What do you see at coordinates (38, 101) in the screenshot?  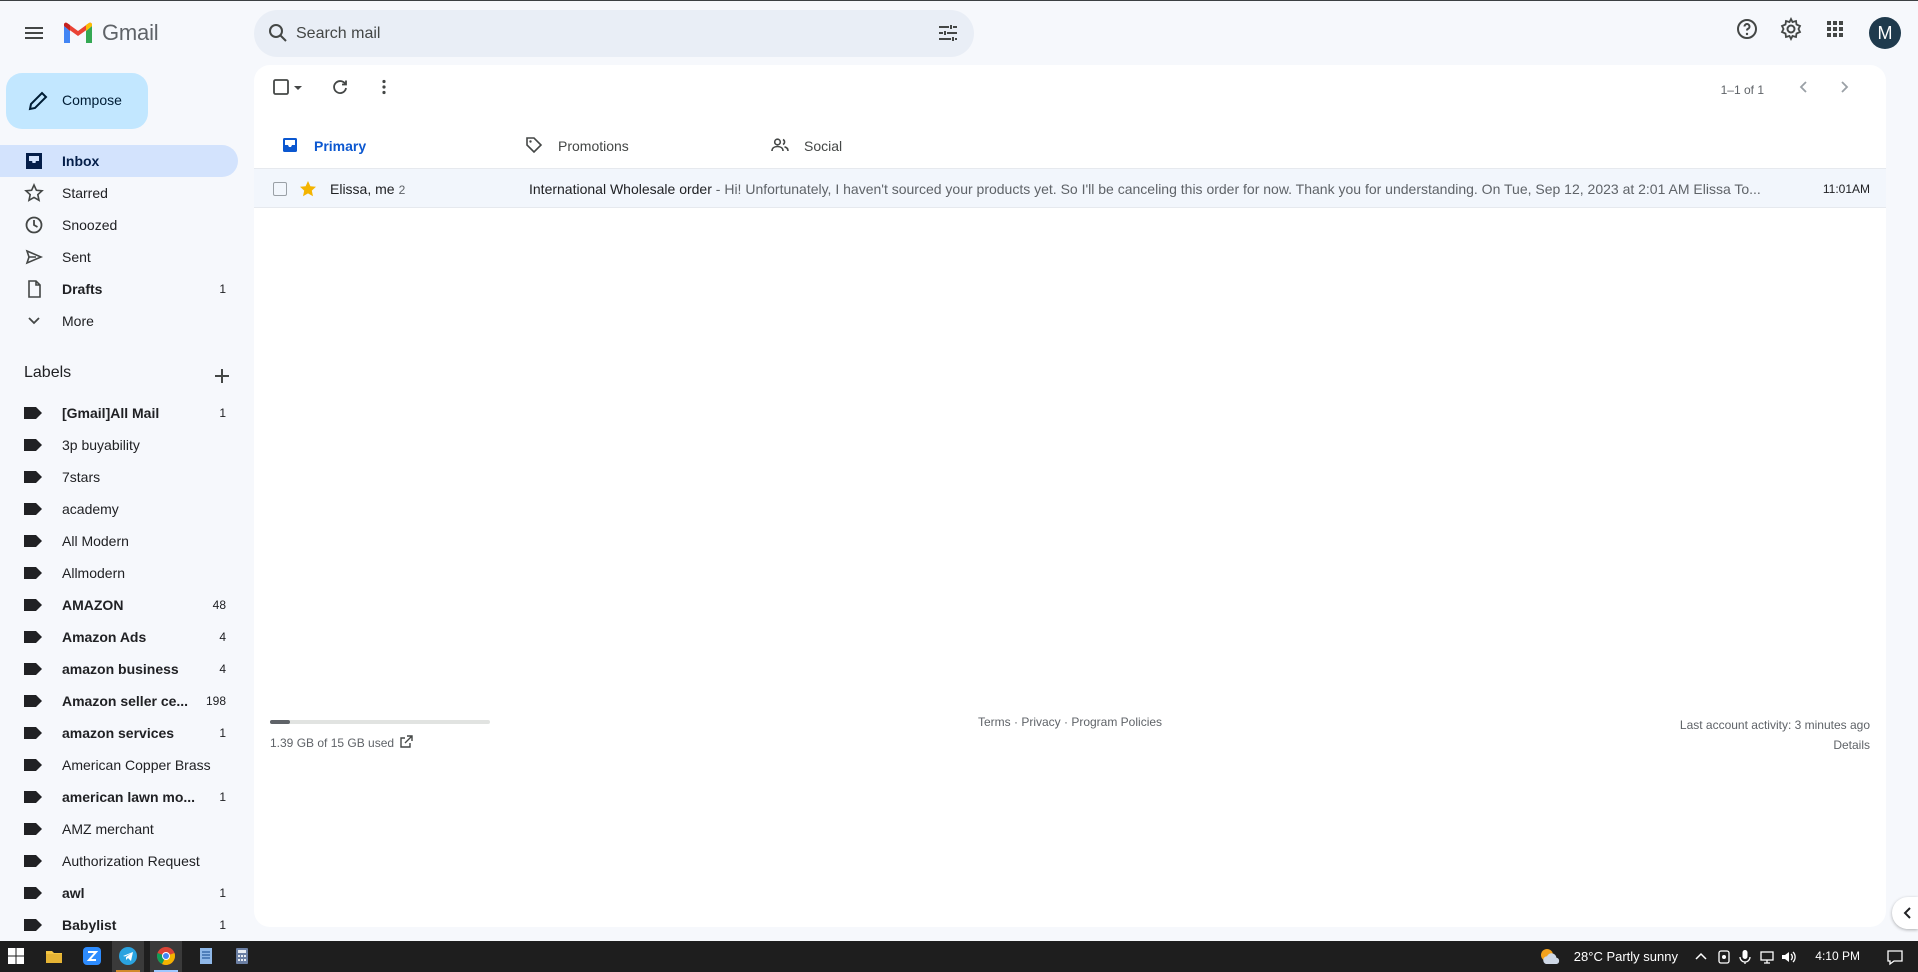 I see `pencil-icon` at bounding box center [38, 101].